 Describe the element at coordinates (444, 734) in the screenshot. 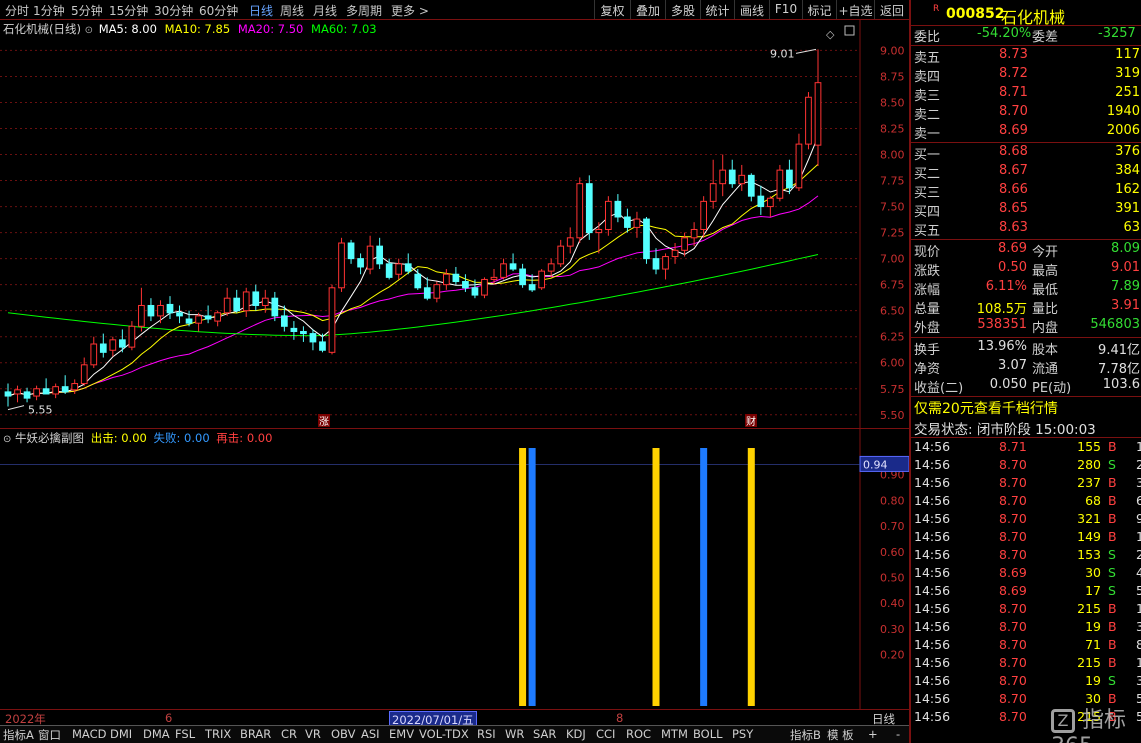

I see `indicator-tab-voltdx: VOL-TDX` at that location.